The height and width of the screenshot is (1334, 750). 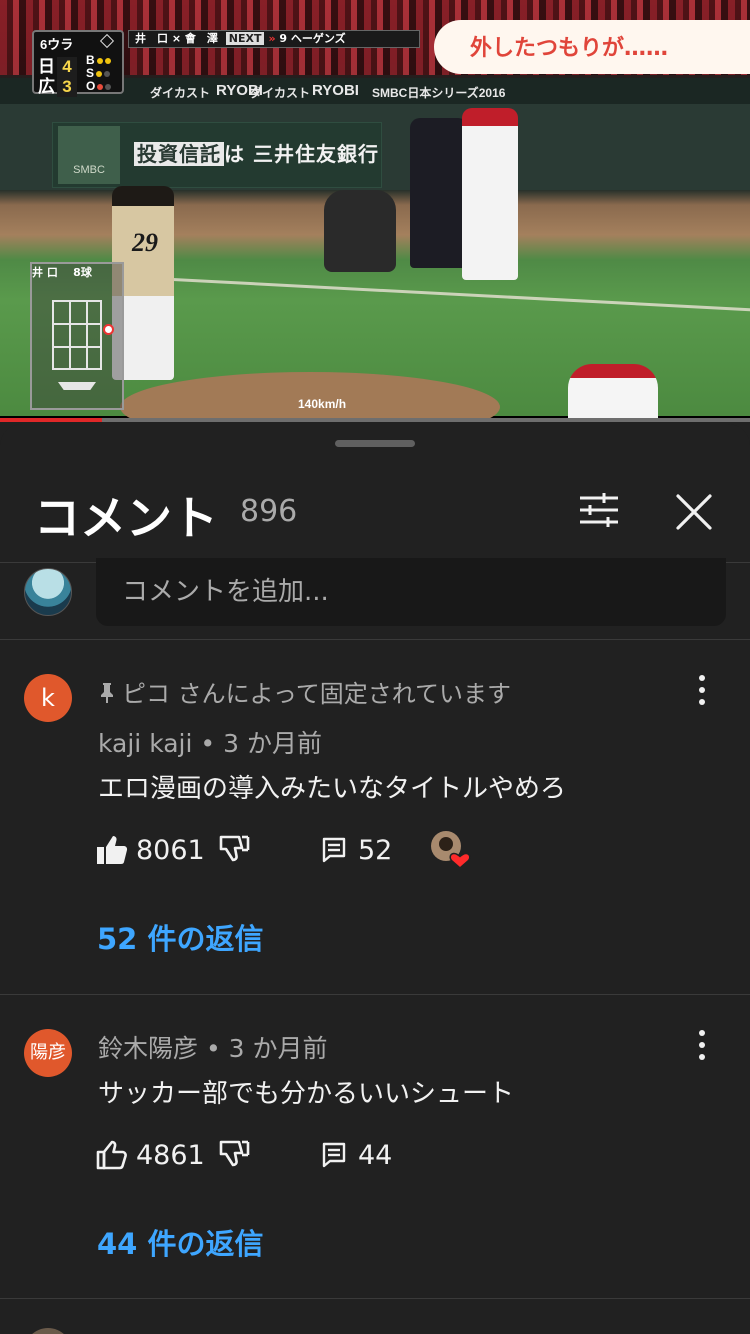 I want to click on strike-zone-grid, so click(x=77, y=335).